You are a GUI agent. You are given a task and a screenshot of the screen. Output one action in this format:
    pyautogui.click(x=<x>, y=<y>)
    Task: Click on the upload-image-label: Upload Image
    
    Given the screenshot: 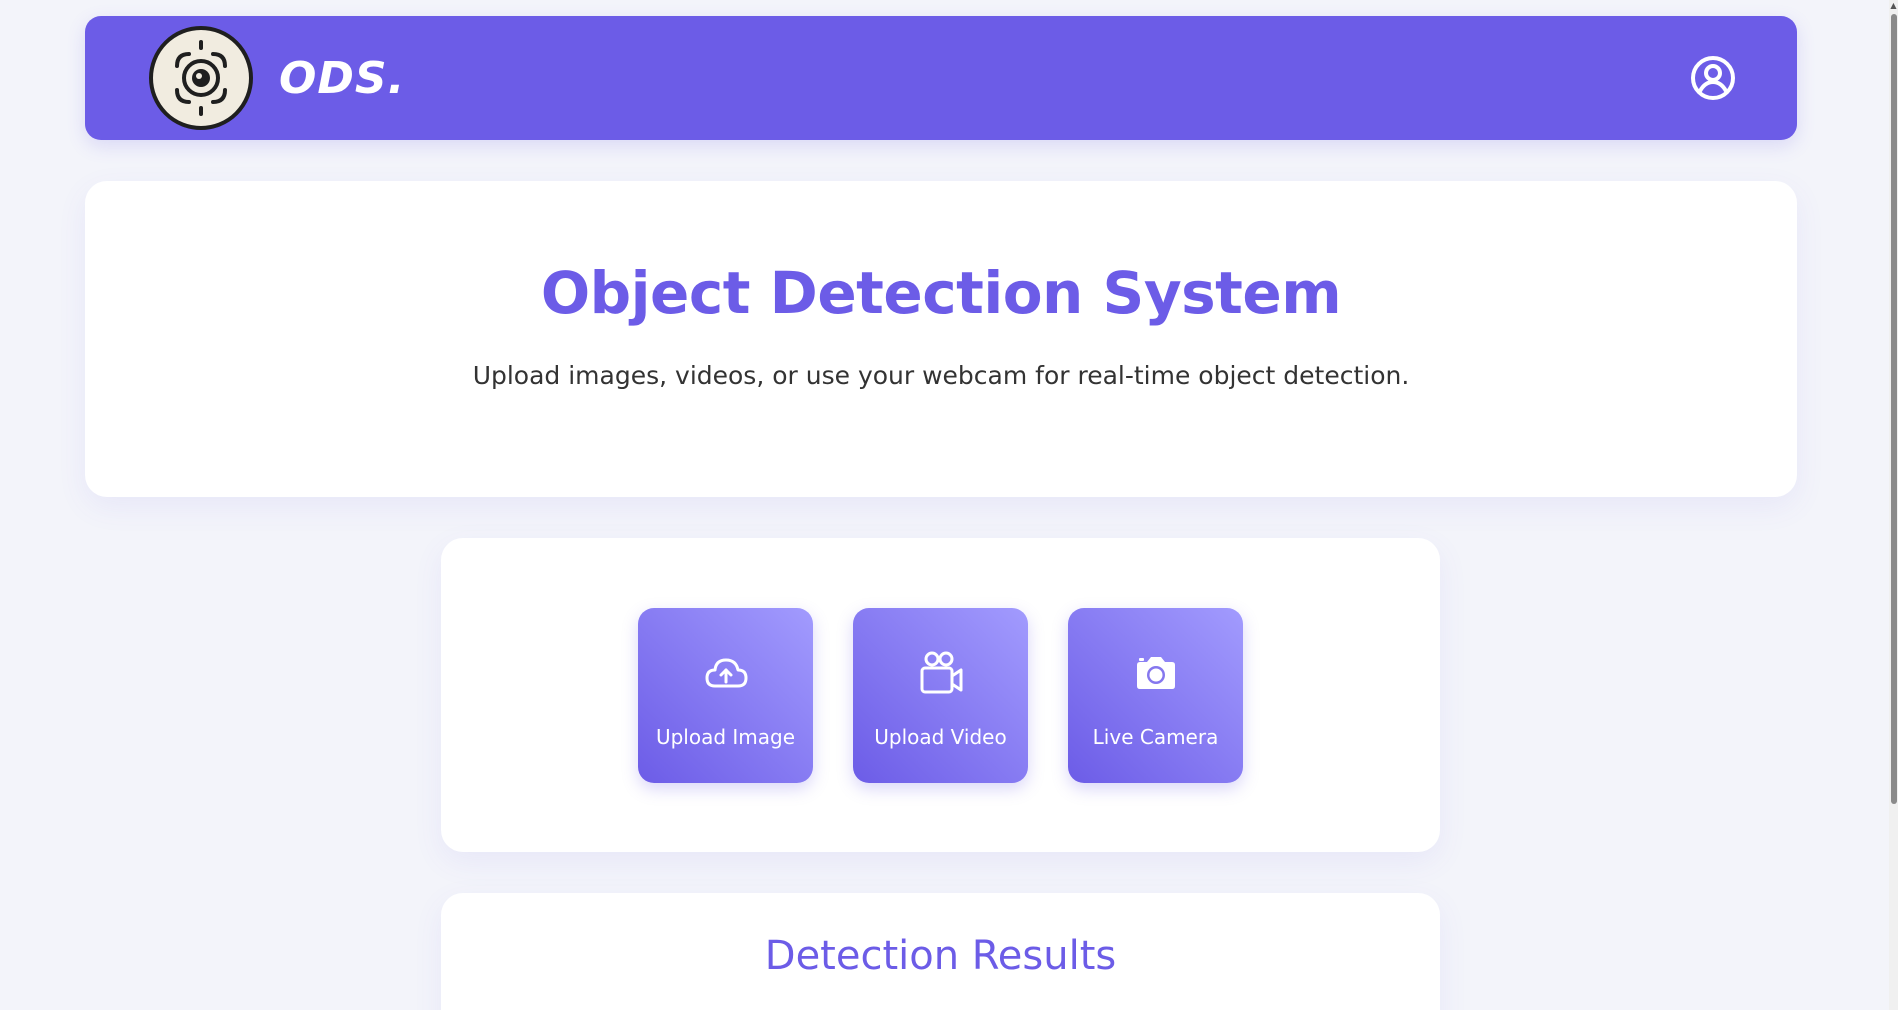 What is the action you would take?
    pyautogui.click(x=725, y=737)
    